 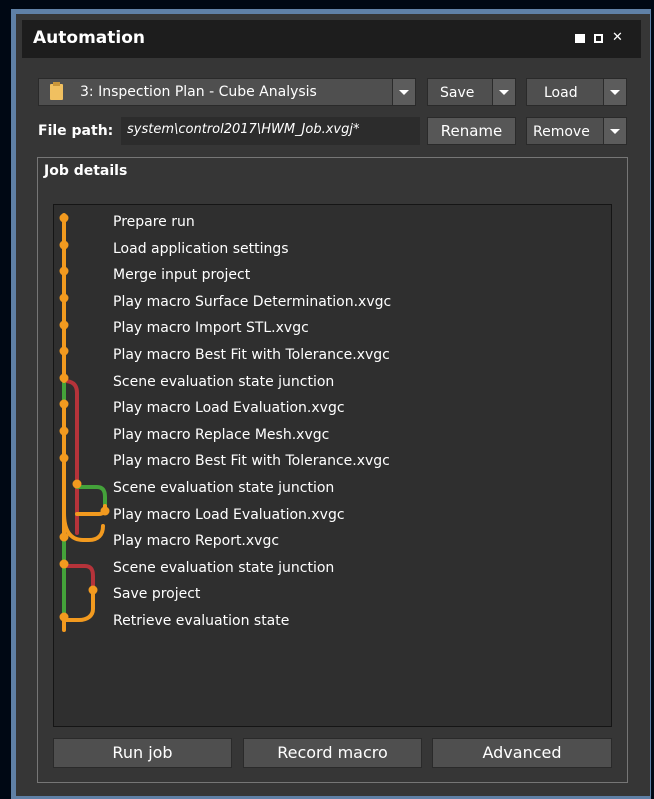 I want to click on window-controls: ✕, so click(x=599, y=38).